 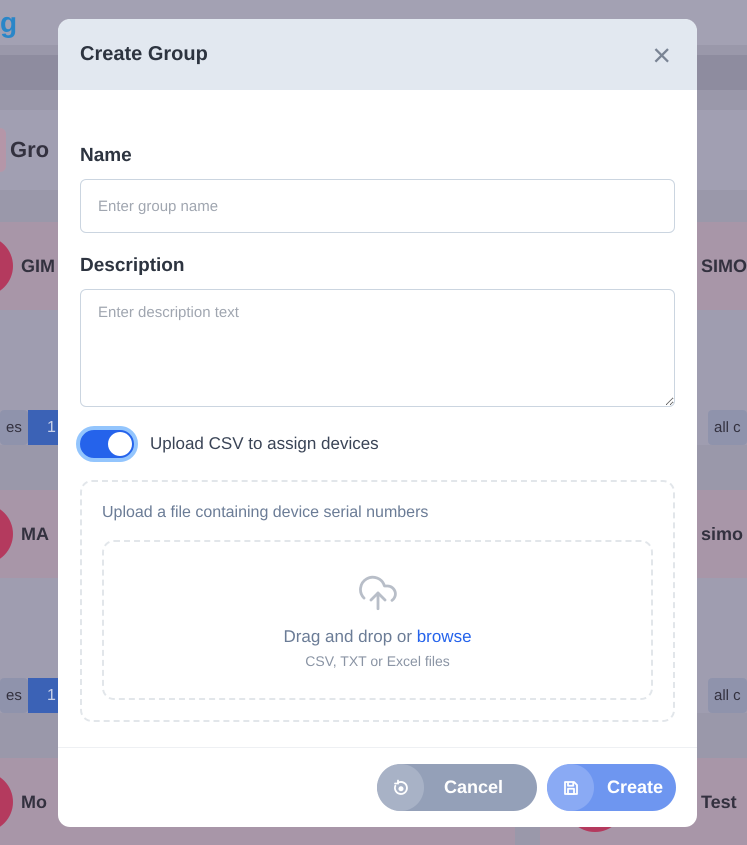 What do you see at coordinates (106, 156) in the screenshot?
I see `field-label: Name` at bounding box center [106, 156].